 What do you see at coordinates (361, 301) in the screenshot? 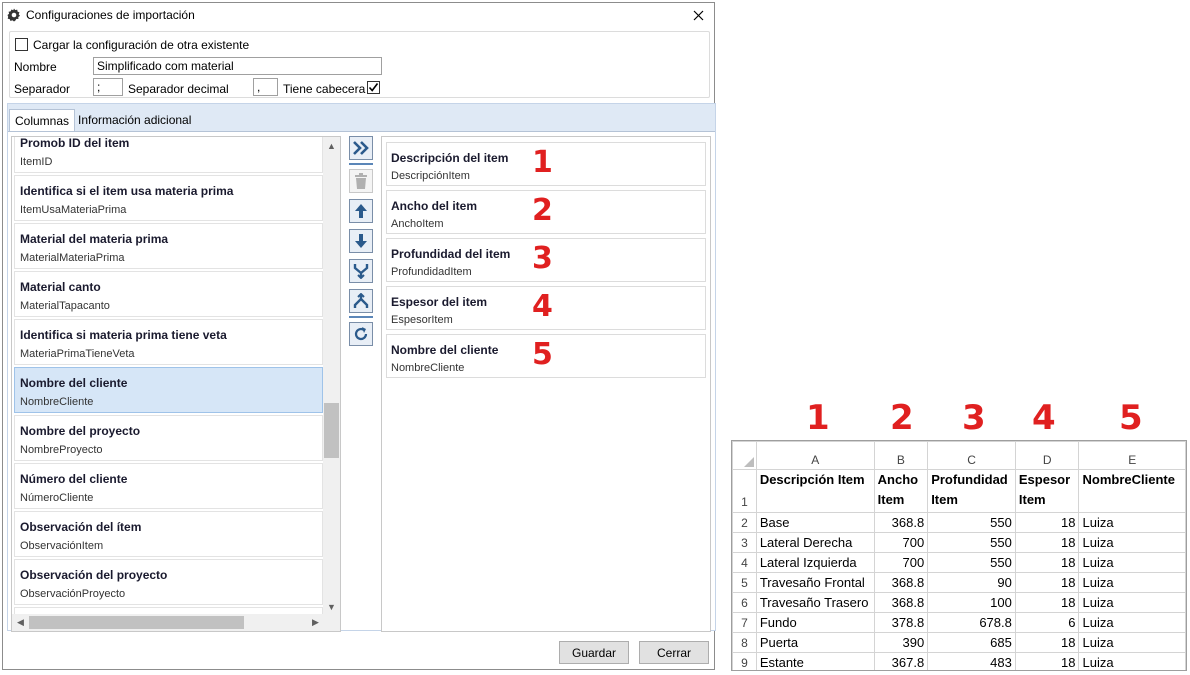
I see `split-button` at bounding box center [361, 301].